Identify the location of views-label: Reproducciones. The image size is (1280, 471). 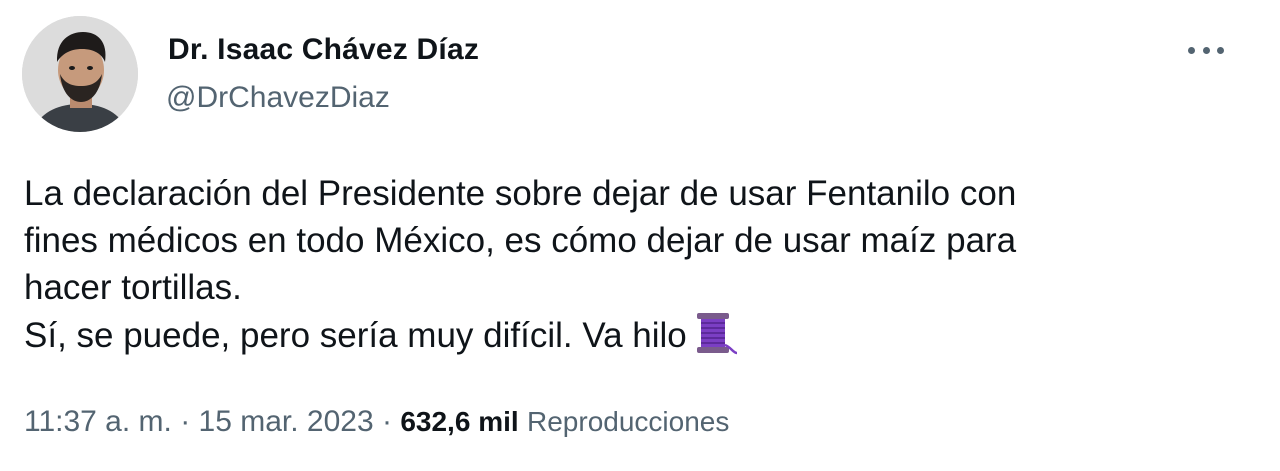
(628, 421).